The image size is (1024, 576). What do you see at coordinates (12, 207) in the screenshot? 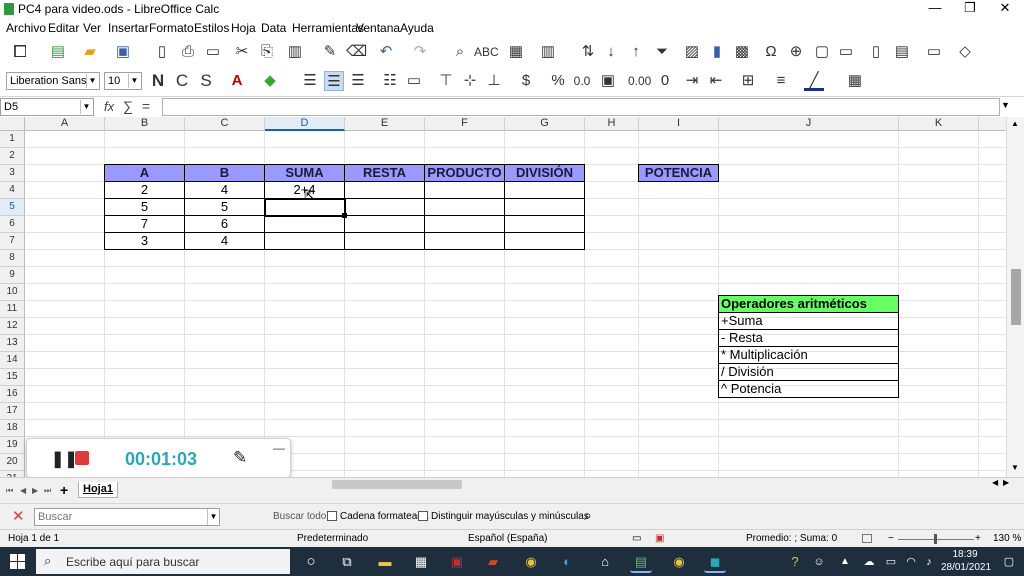
I see `row-header-5: 5` at bounding box center [12, 207].